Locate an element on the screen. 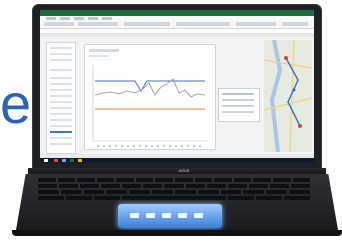 This screenshot has height=244, width=342. brand-logo: ASUS is located at coordinates (184, 170).